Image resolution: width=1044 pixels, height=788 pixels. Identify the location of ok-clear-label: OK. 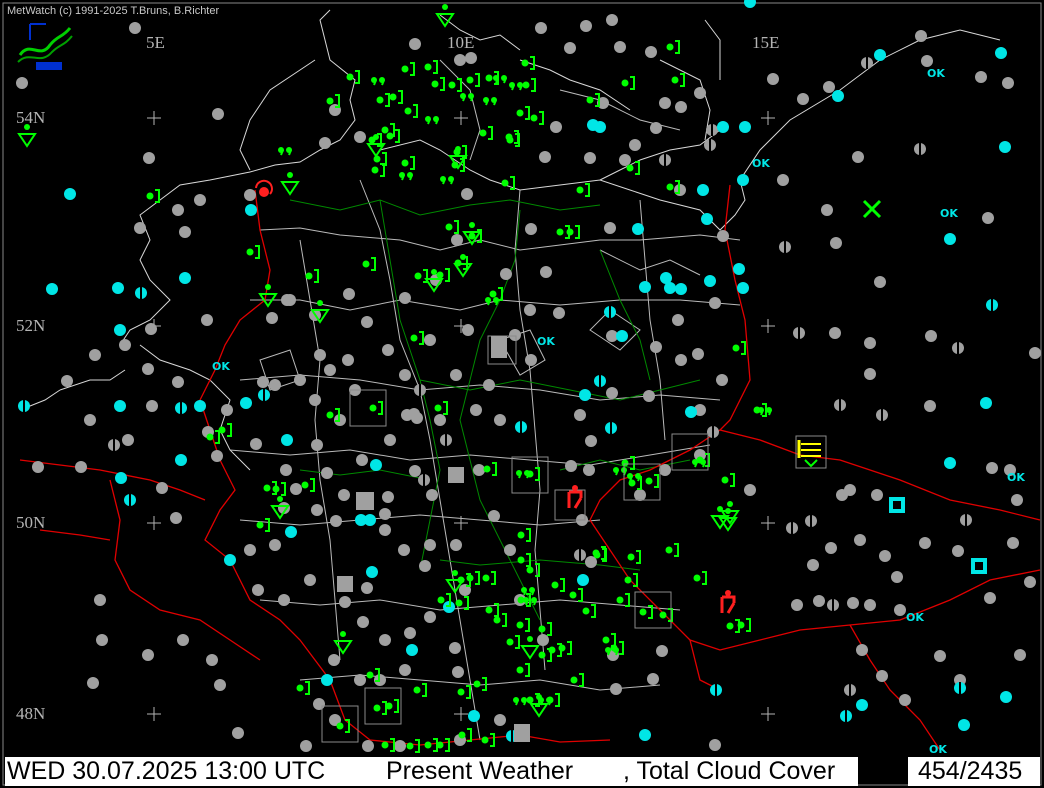
(949, 213).